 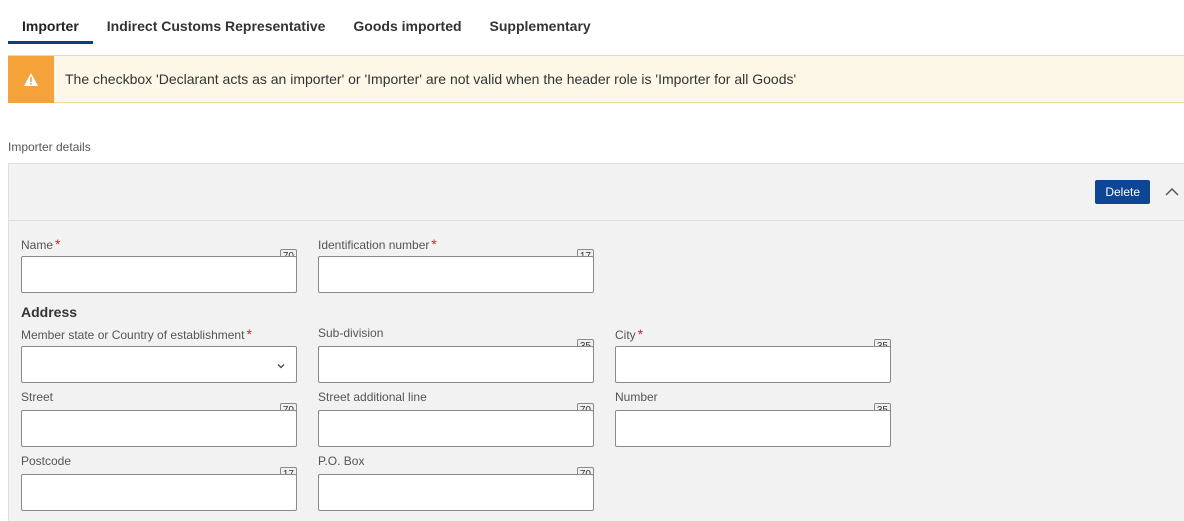 What do you see at coordinates (456, 397) in the screenshot?
I see `street-additional-label: Street additional line` at bounding box center [456, 397].